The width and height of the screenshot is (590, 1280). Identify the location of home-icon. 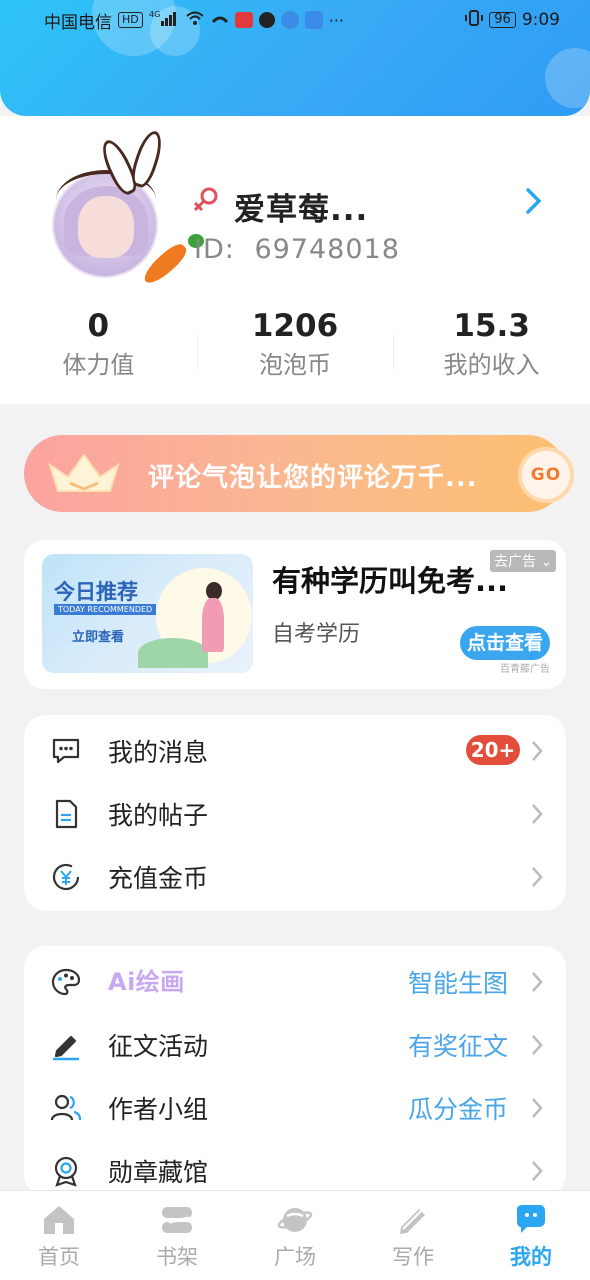
(59, 1220).